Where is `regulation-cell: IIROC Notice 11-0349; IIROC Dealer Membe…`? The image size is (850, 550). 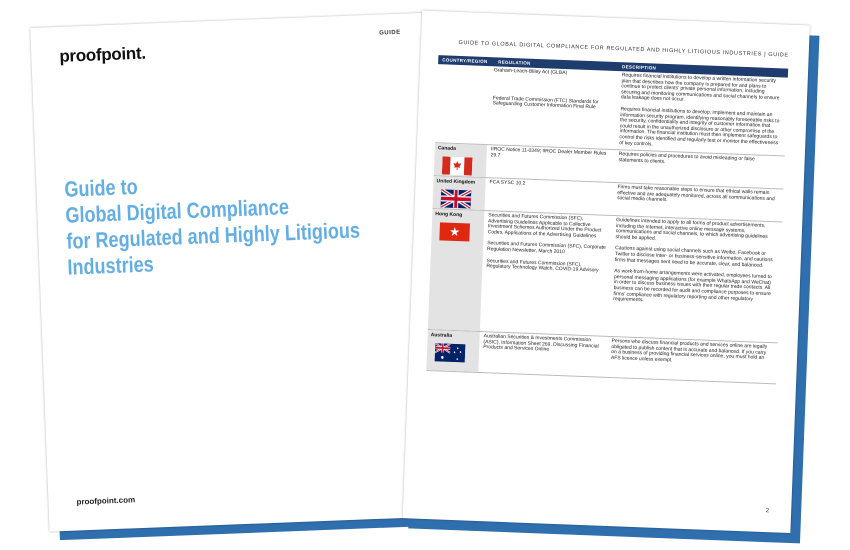
regulation-cell: IIROC Notice 11-0349; IIROC Dealer Membe… is located at coordinates (550, 163).